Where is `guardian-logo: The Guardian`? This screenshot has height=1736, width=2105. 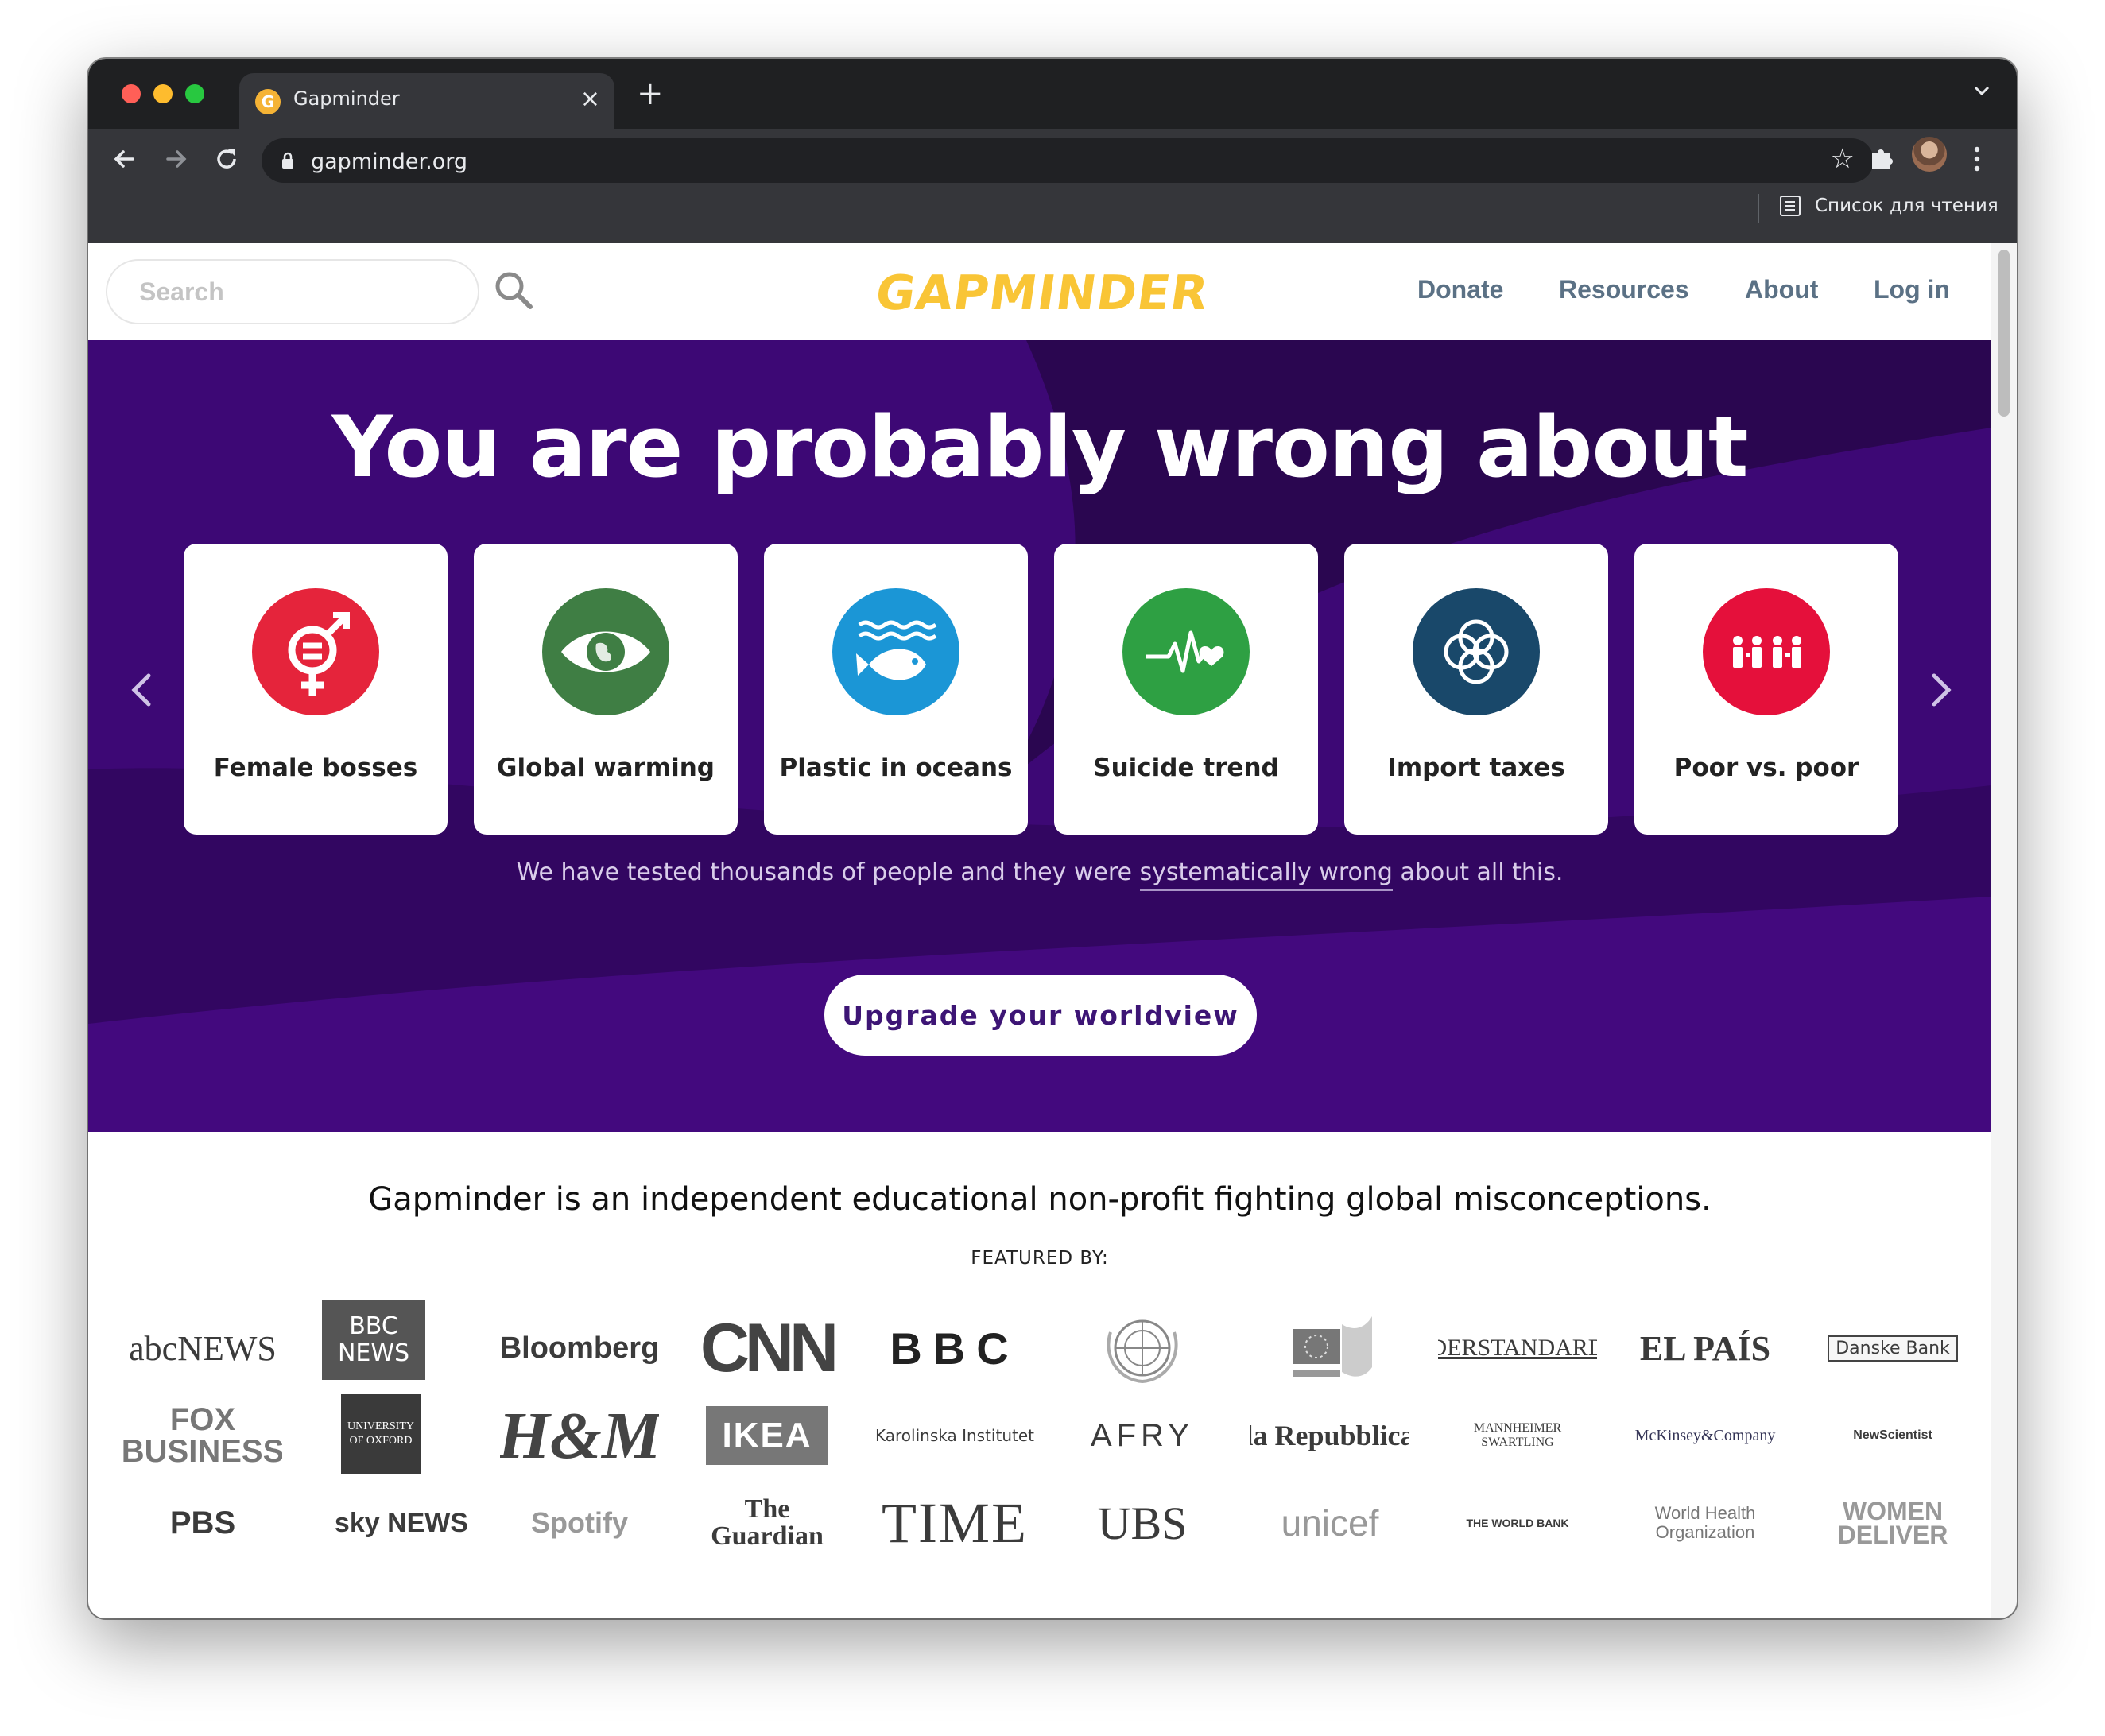
guardian-logo: The Guardian is located at coordinates (767, 1523).